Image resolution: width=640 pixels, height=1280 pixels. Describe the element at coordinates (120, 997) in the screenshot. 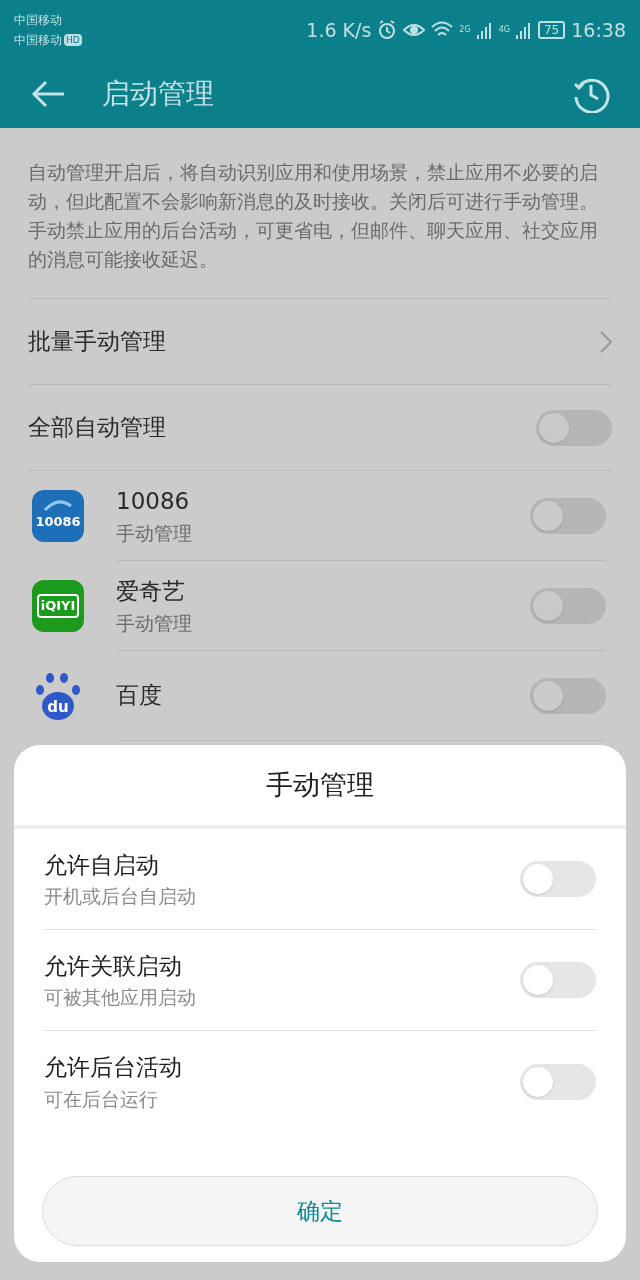

I see `option-hint: 可被其他应用启动` at that location.